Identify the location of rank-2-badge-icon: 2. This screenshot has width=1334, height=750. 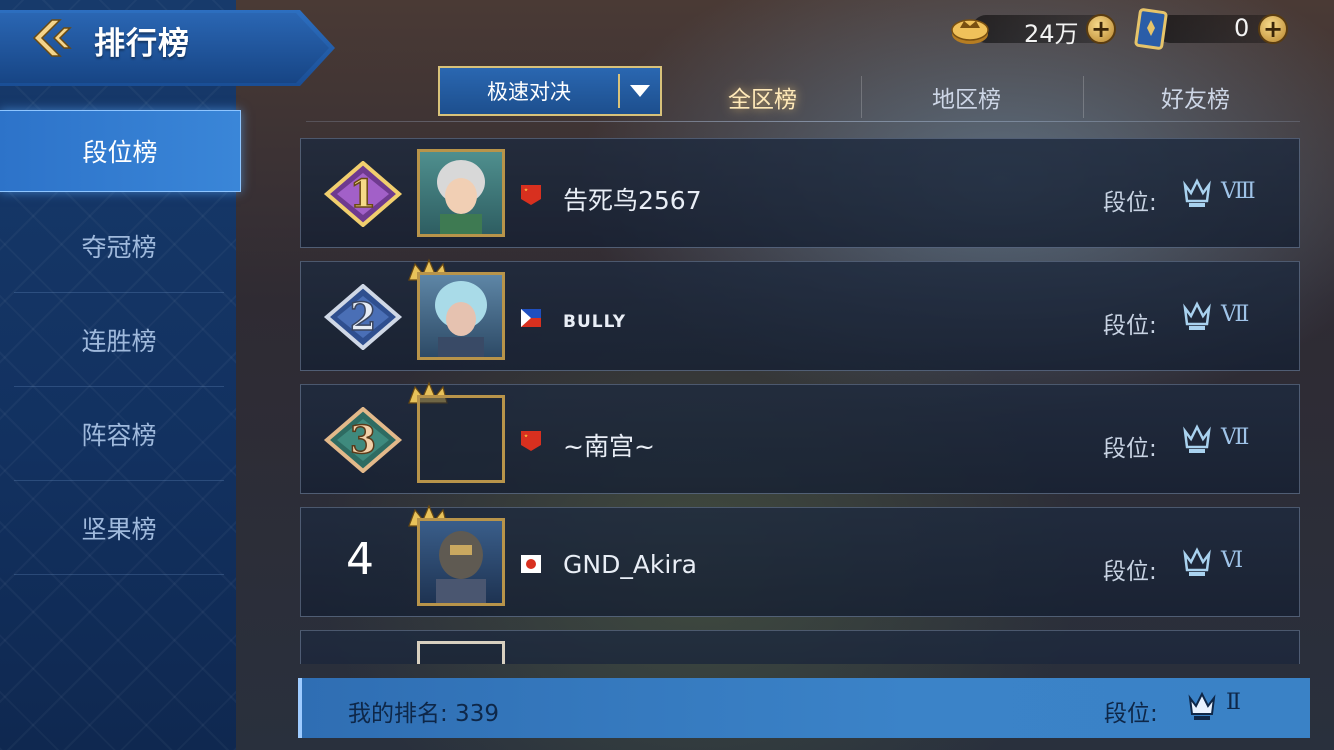
(363, 317).